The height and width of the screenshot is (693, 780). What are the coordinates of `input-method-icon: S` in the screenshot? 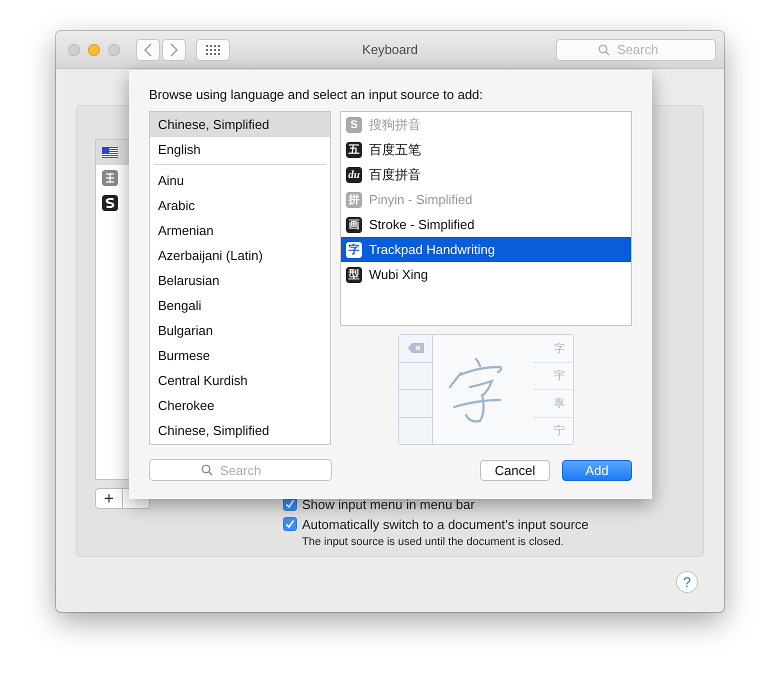 It's located at (354, 124).